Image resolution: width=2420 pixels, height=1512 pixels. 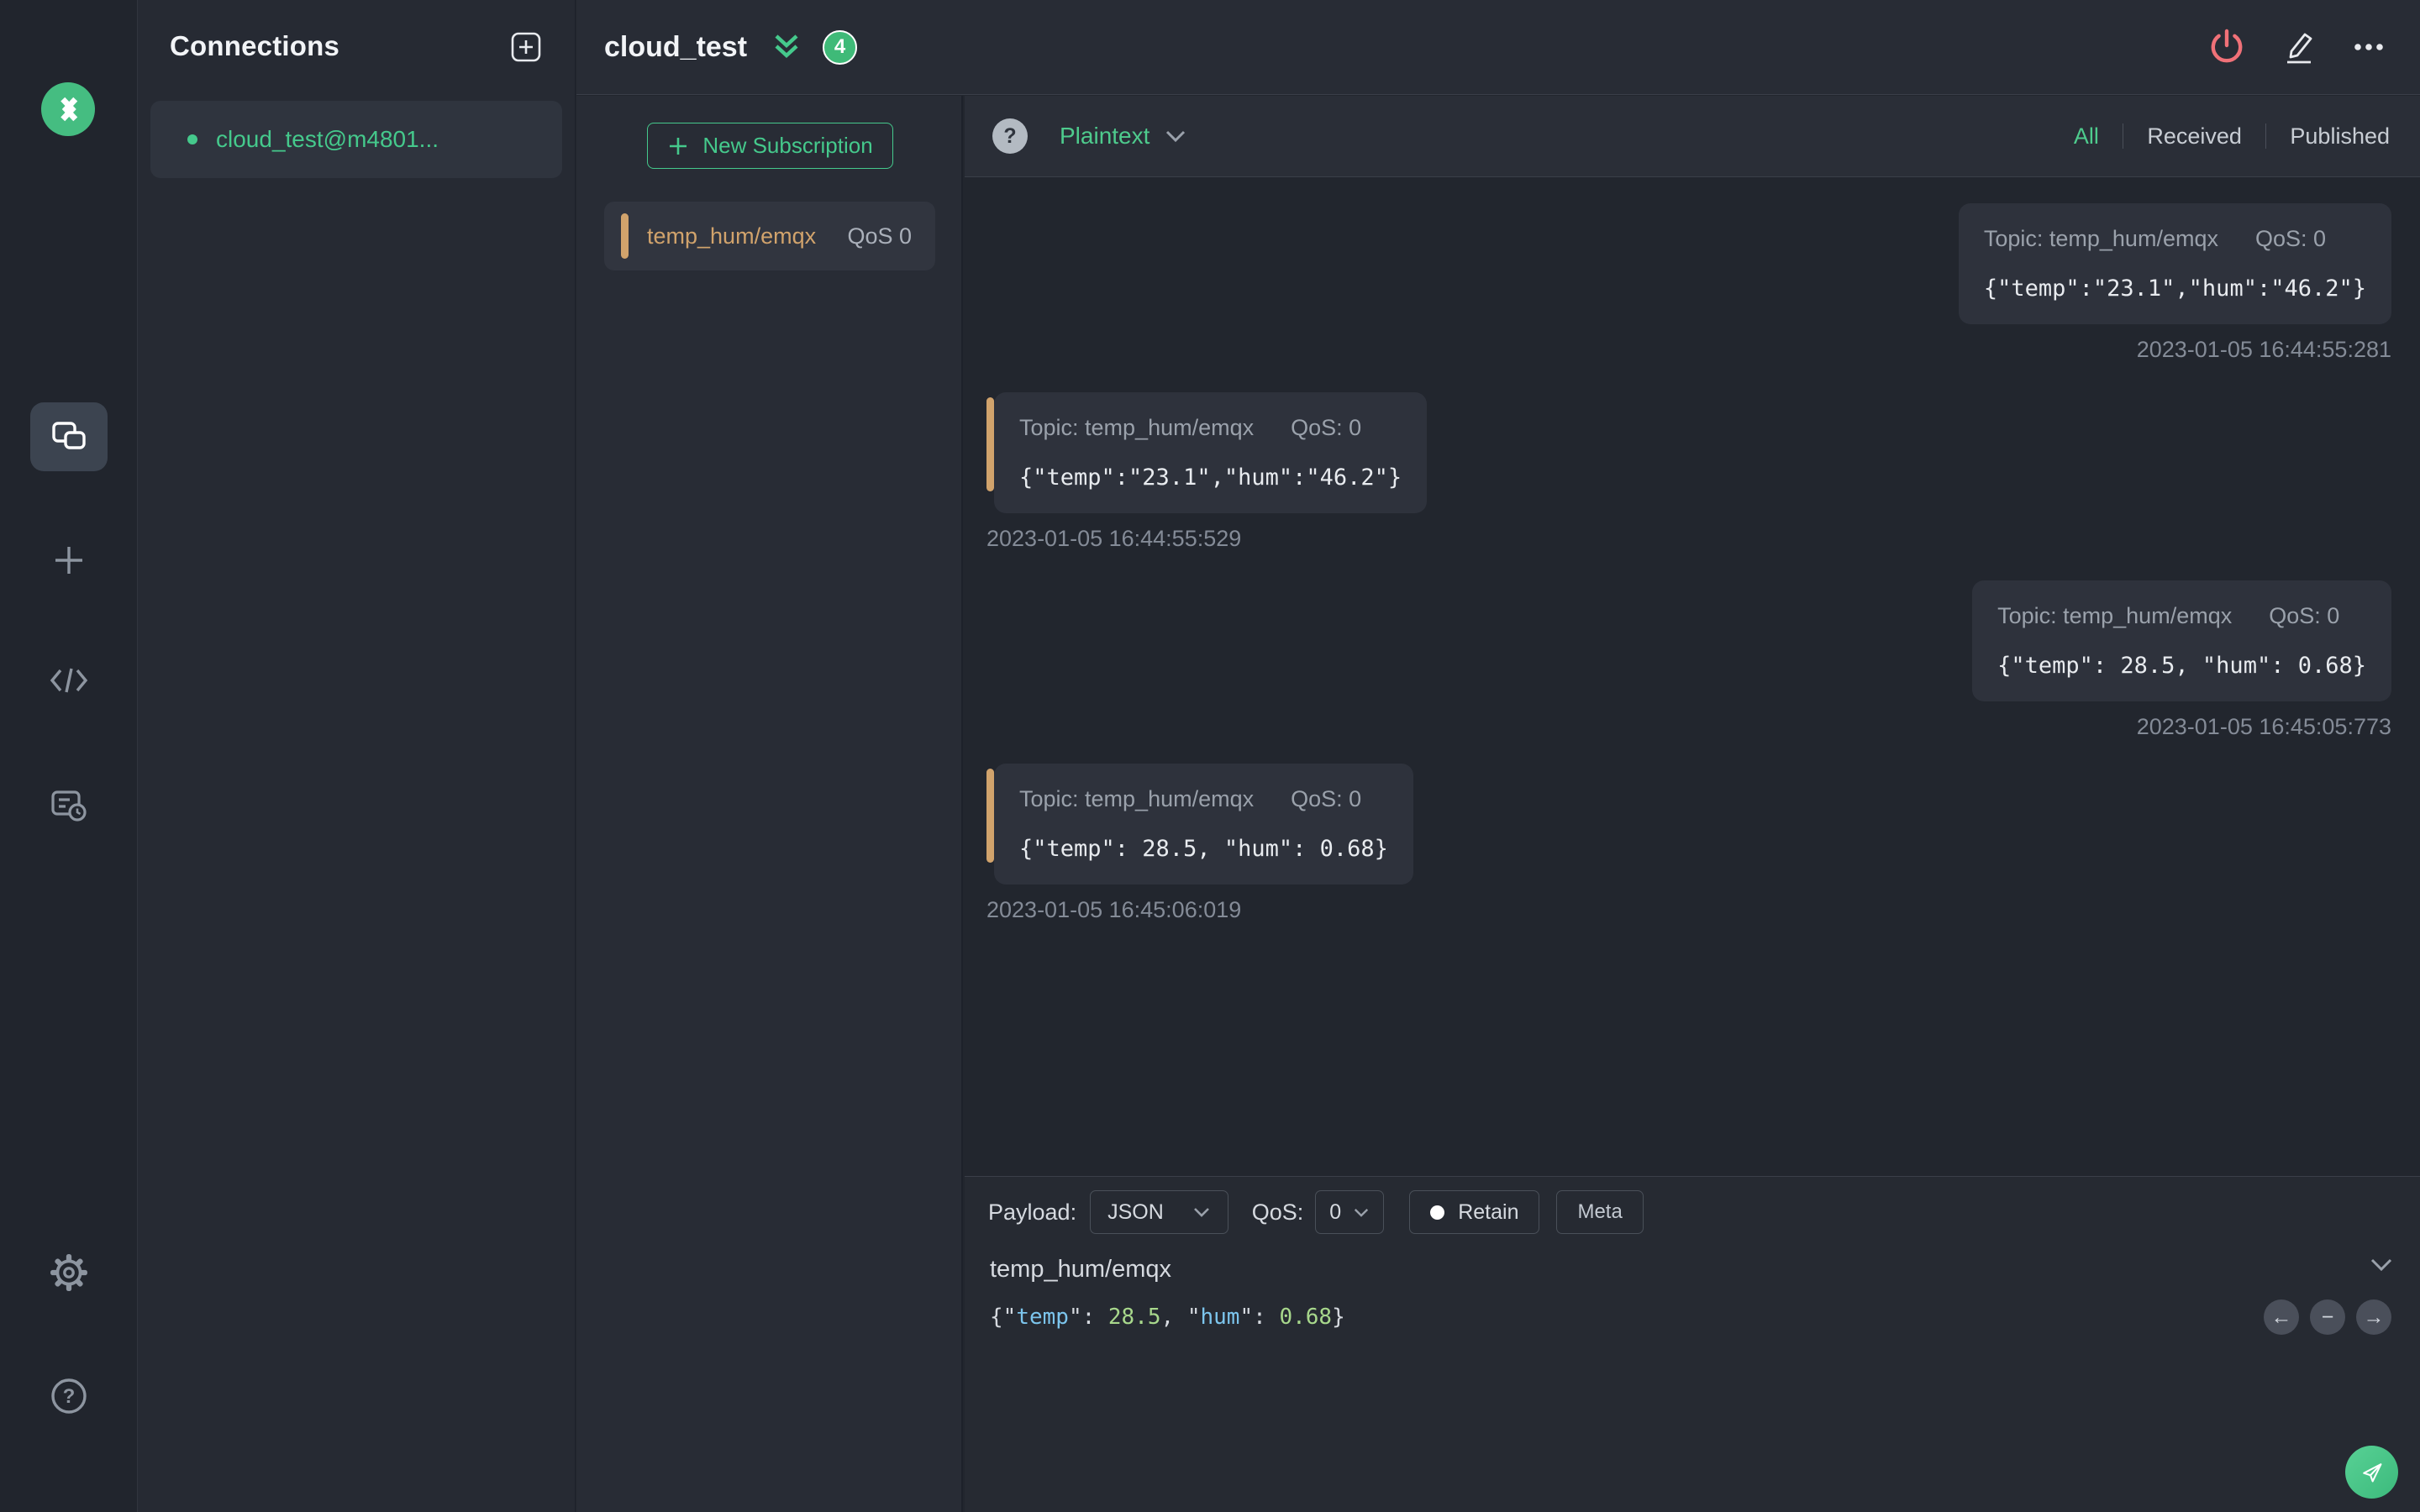 What do you see at coordinates (1600, 1212) in the screenshot?
I see `meta-button: Meta` at bounding box center [1600, 1212].